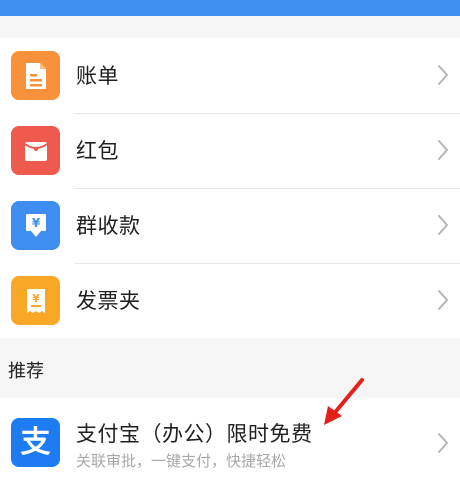 This screenshot has width=460, height=489. Describe the element at coordinates (35, 75) in the screenshot. I see `bill-icon` at that location.